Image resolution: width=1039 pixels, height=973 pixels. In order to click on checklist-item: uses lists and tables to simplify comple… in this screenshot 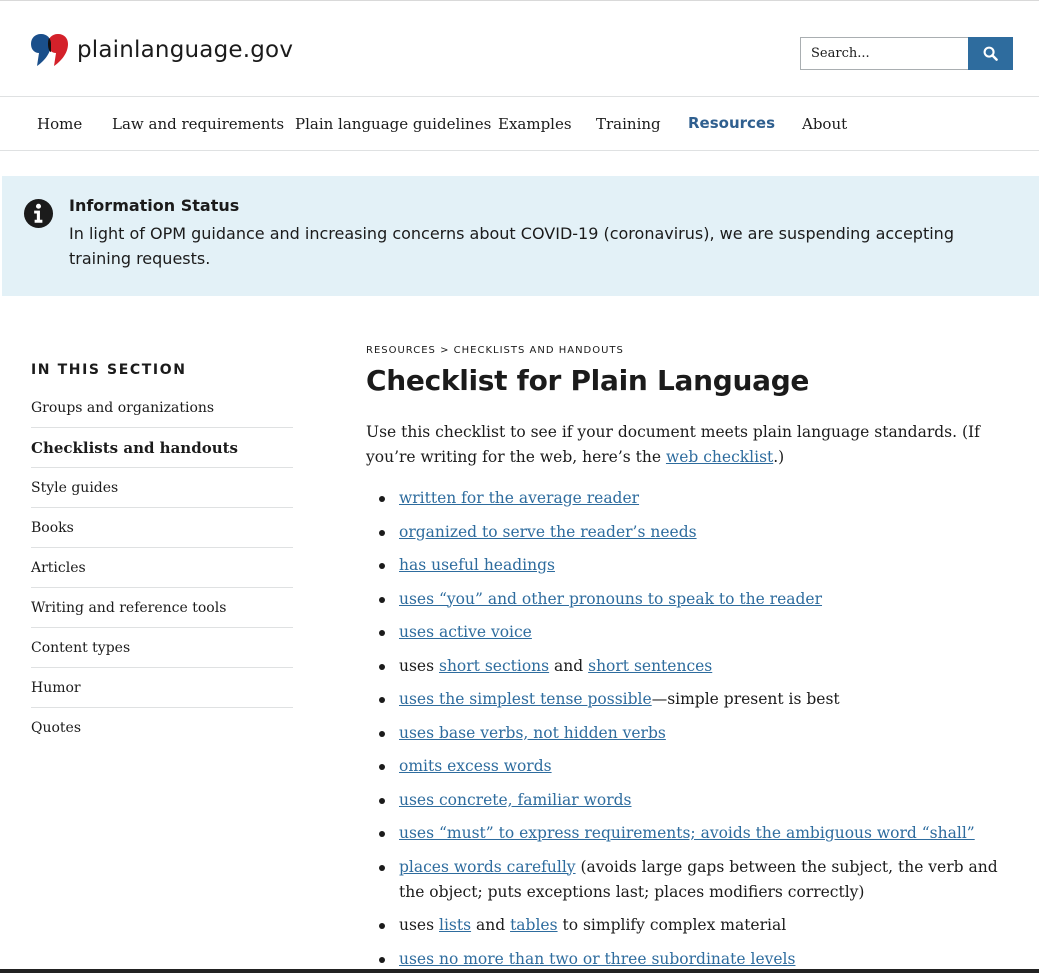, I will do `click(691, 925)`.